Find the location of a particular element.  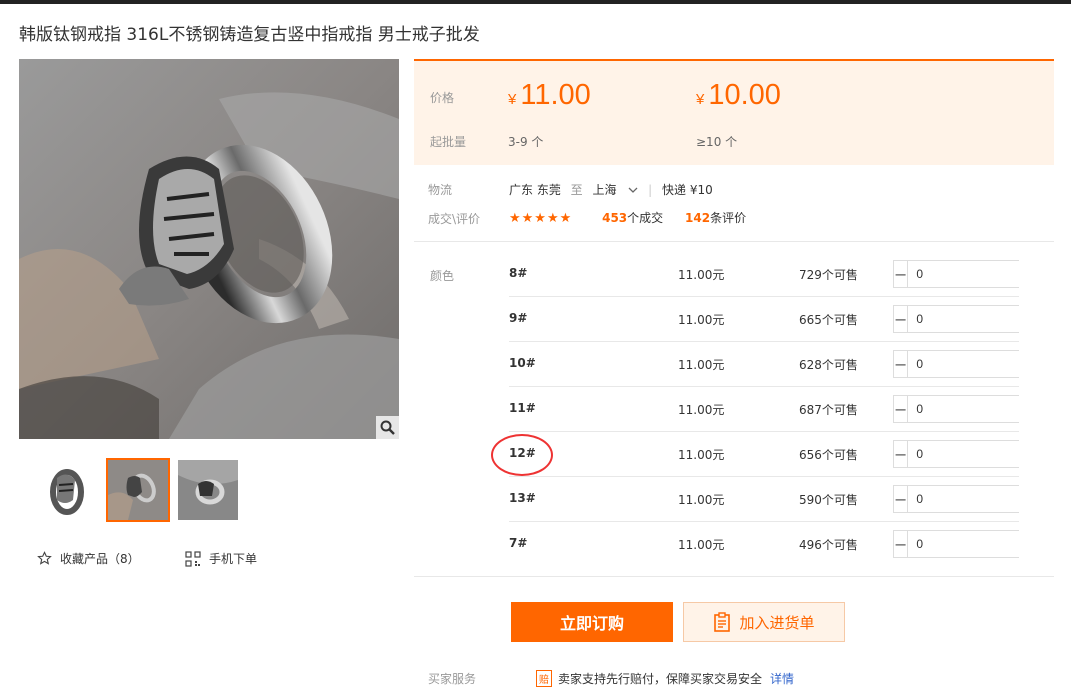

sku-name: 10# is located at coordinates (522, 363).